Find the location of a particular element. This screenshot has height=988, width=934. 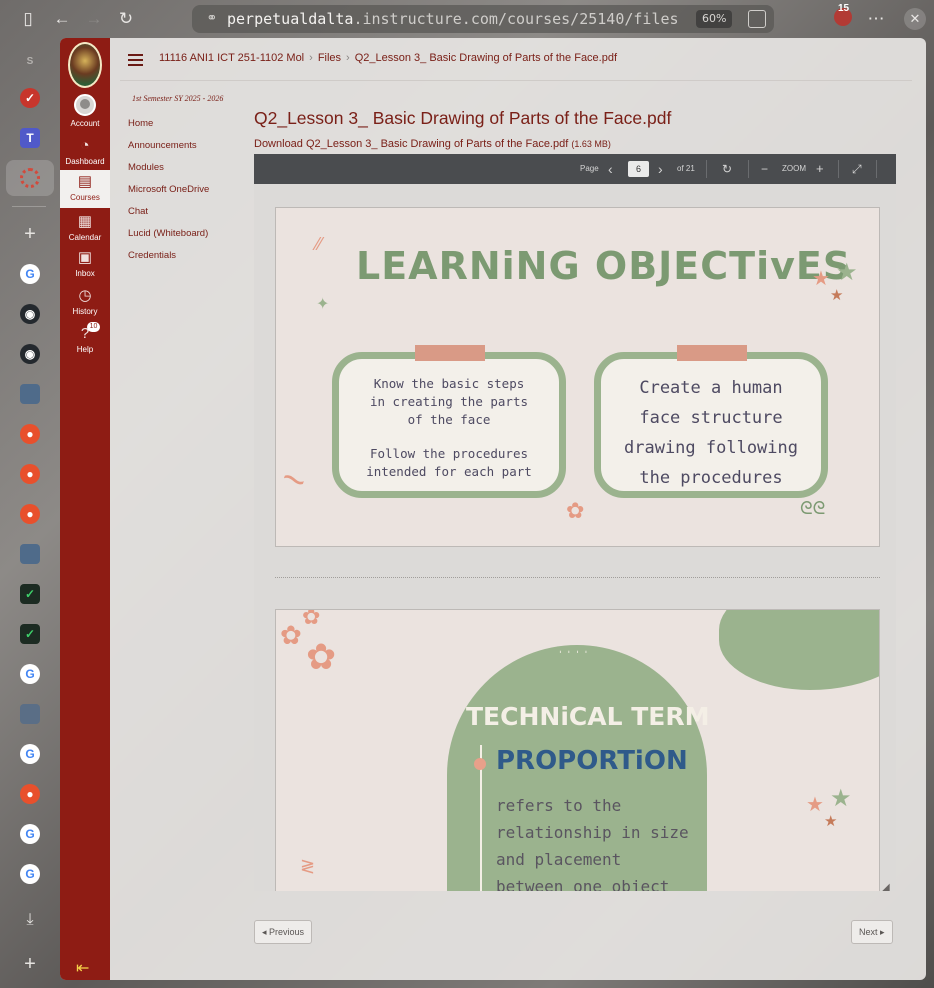

help-count-badge: 10 is located at coordinates (93, 327).